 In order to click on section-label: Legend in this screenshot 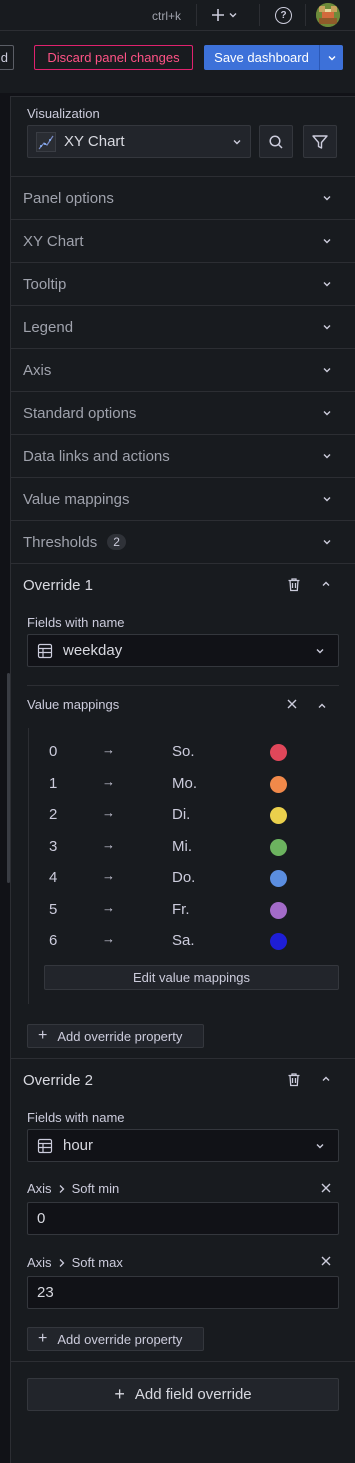, I will do `click(48, 327)`.